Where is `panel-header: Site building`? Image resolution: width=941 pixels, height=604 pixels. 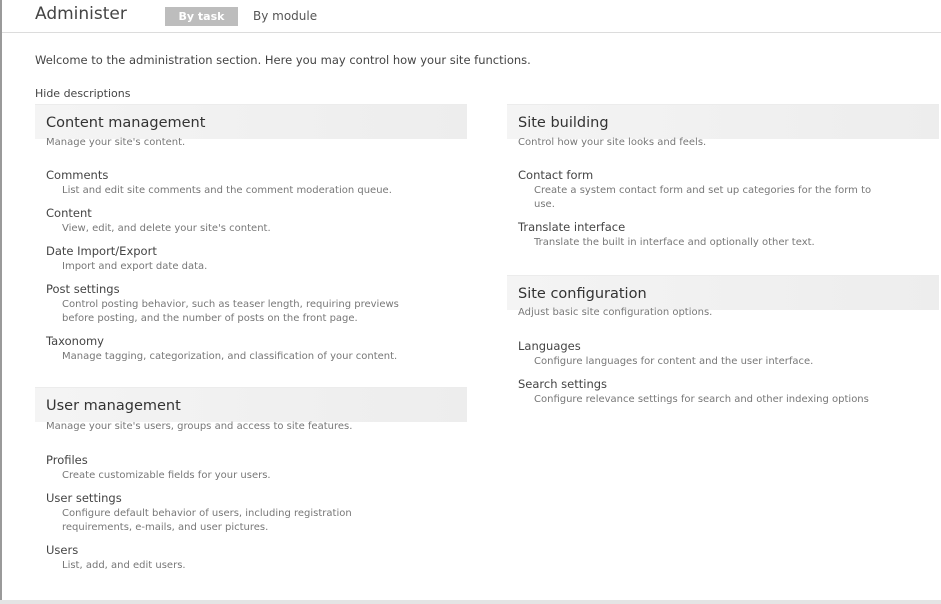 panel-header: Site building is located at coordinates (723, 121).